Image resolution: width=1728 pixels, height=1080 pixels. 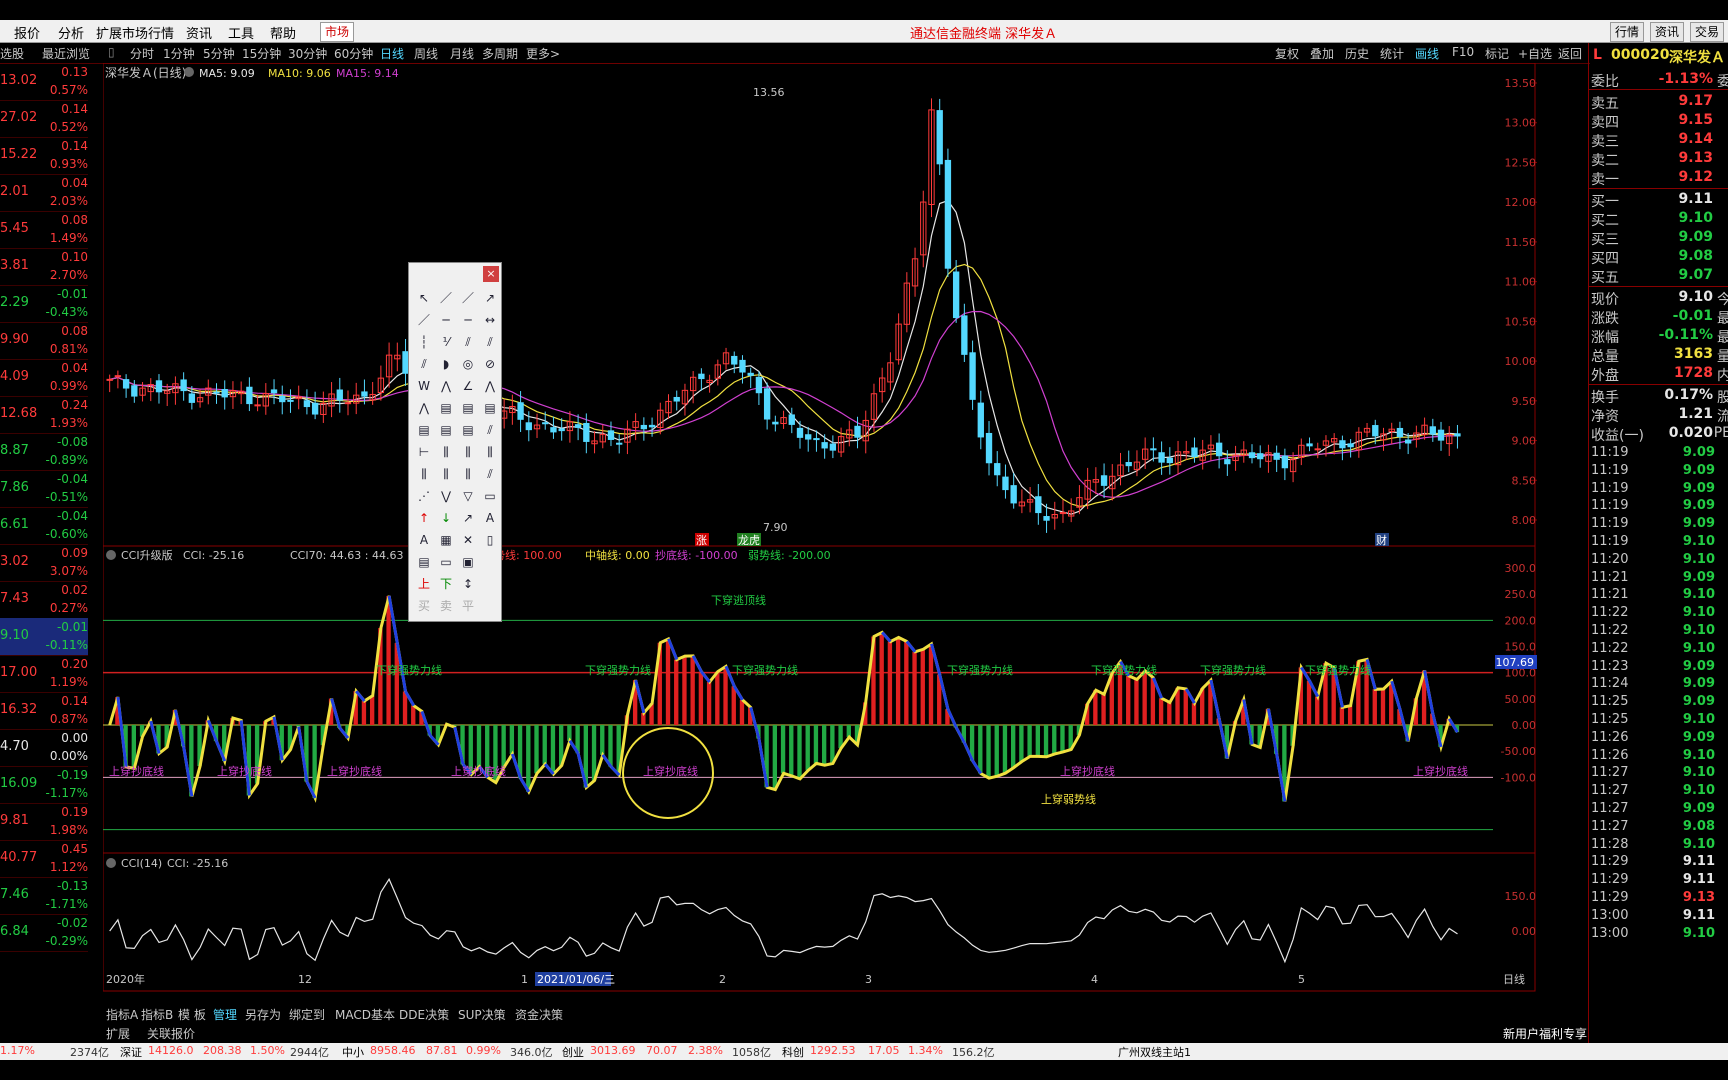 What do you see at coordinates (424, 386) in the screenshot?
I see `drawing-tool-icon: W` at bounding box center [424, 386].